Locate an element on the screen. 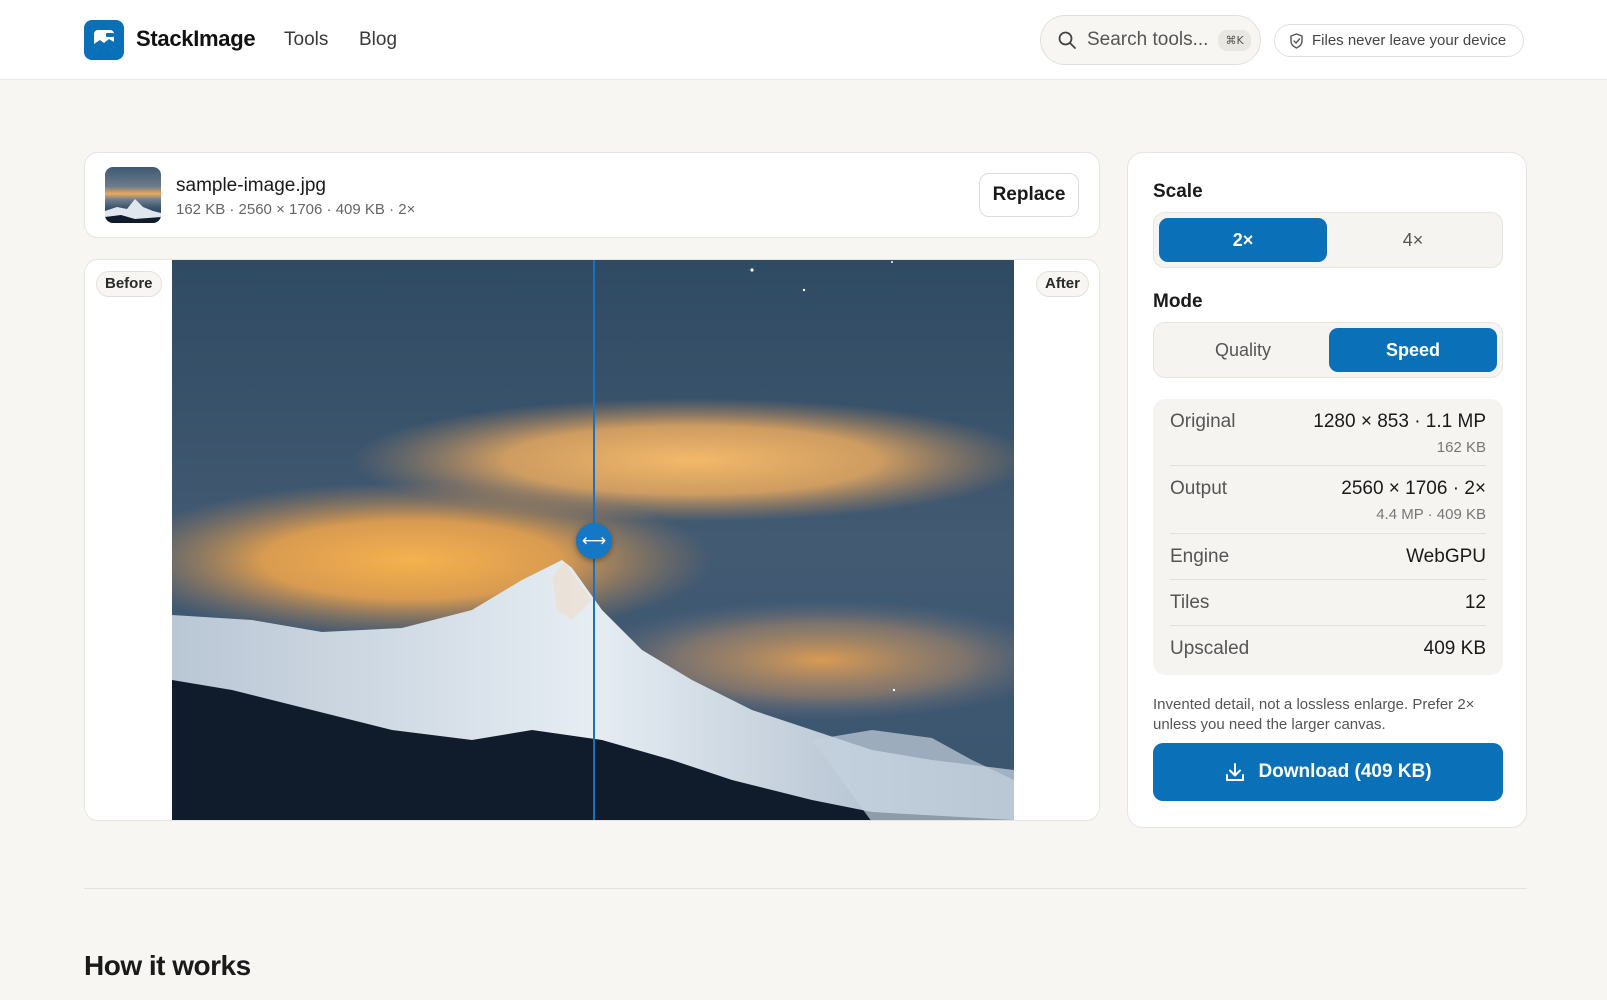 The image size is (1607, 1000). stackimage-logo-icon is located at coordinates (104, 40).